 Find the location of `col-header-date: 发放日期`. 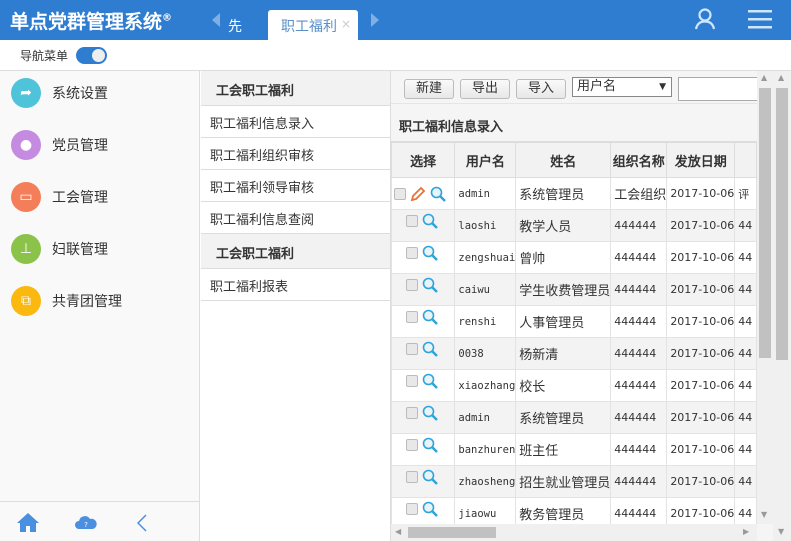

col-header-date: 发放日期 is located at coordinates (701, 160).